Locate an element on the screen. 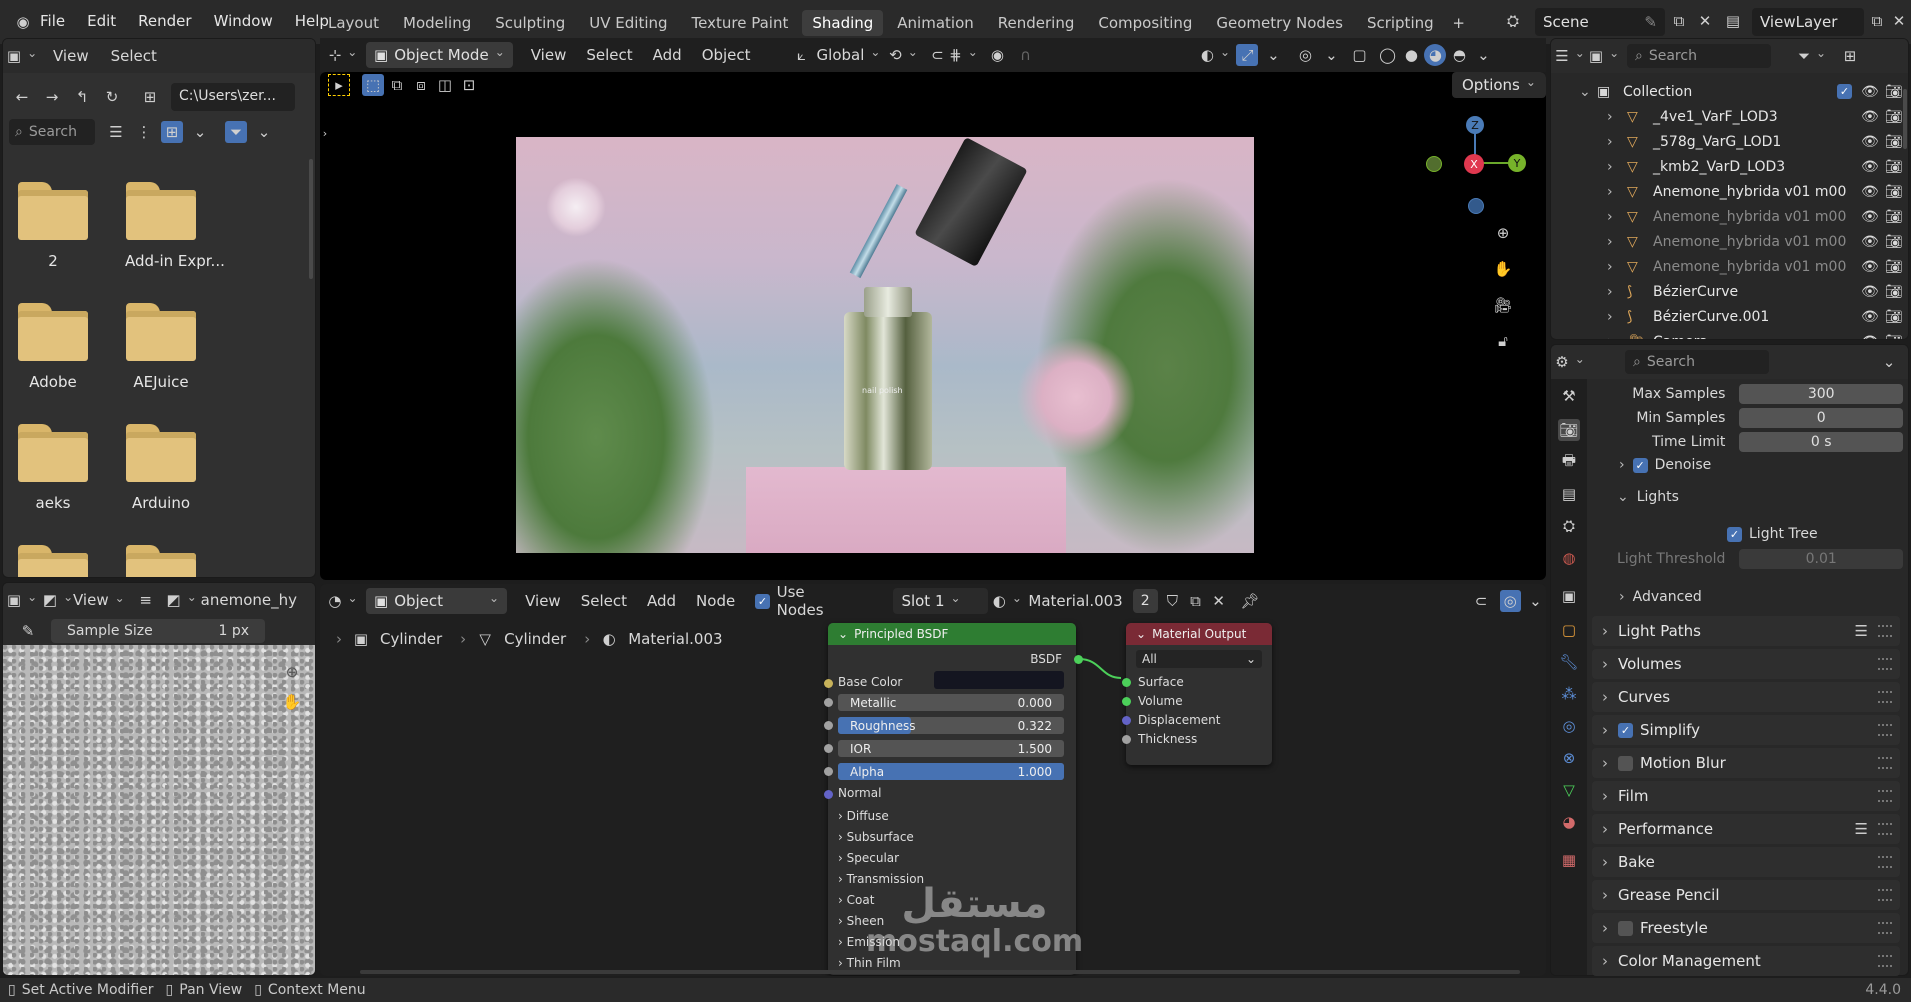 This screenshot has height=1002, width=1911. file-menu-view: View is located at coordinates (71, 56).